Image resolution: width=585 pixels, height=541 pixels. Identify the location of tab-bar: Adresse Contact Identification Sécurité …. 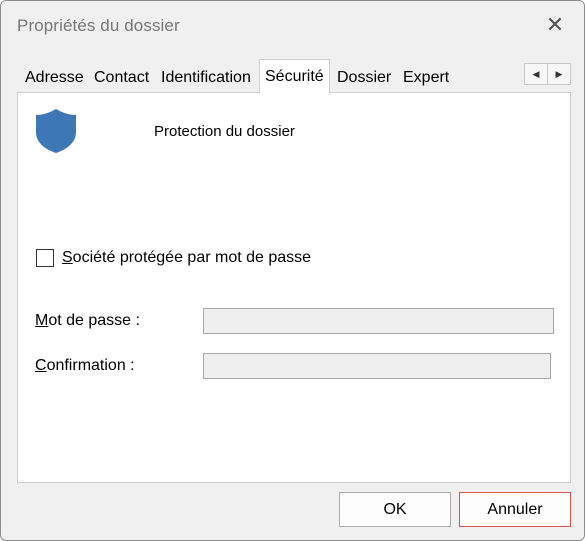
(294, 76).